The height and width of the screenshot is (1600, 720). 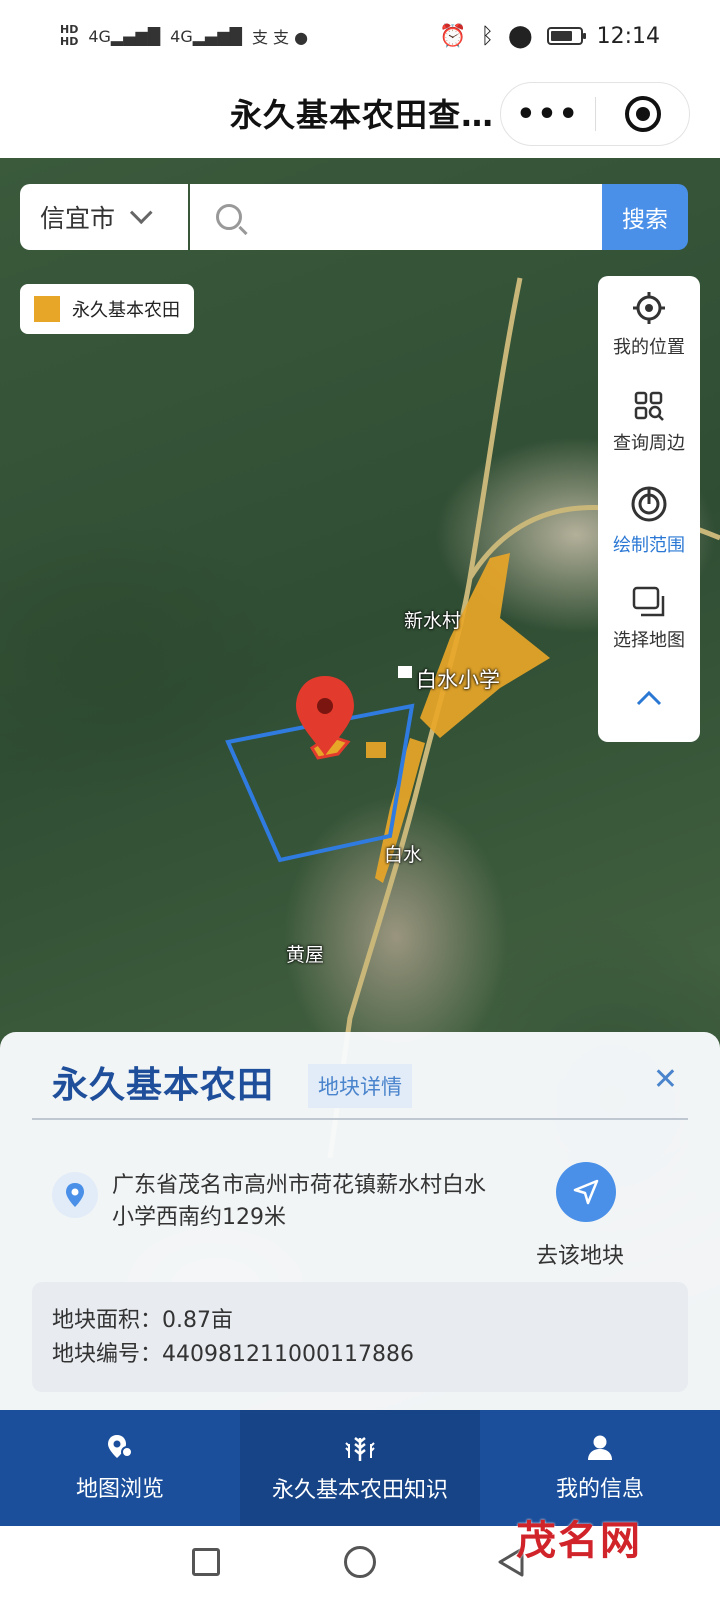 I want to click on parcel-info-box: 地块面积：0.87亩 地块编号：440981211000117886, so click(x=360, y=1337).